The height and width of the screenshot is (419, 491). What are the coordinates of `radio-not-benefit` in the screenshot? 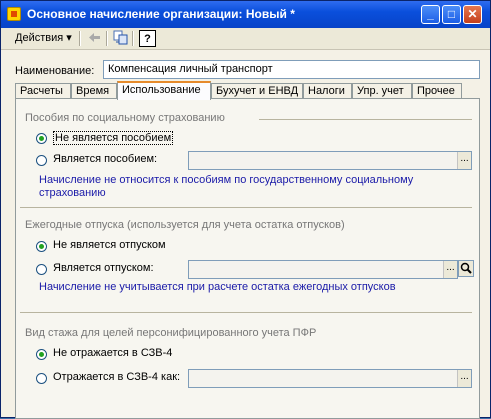 It's located at (41, 138).